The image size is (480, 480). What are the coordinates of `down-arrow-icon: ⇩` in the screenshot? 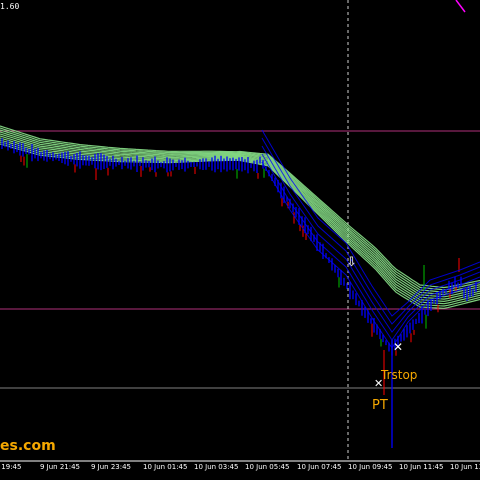 It's located at (351, 262).